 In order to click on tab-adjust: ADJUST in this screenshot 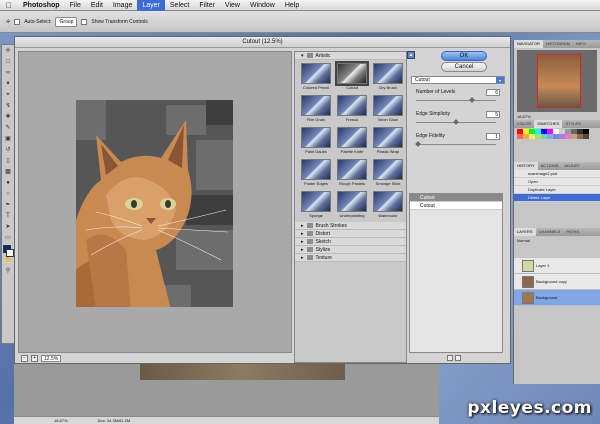, I will do `click(572, 166)`.